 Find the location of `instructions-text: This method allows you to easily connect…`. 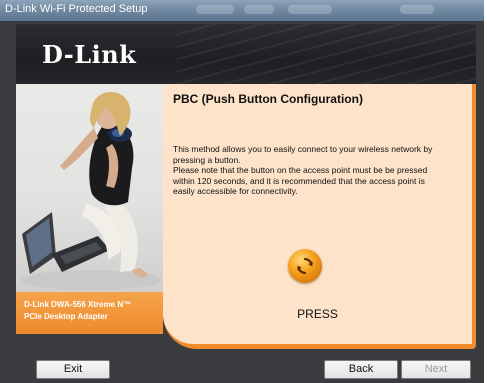

instructions-text: This method allows you to easily connect… is located at coordinates (320, 170).